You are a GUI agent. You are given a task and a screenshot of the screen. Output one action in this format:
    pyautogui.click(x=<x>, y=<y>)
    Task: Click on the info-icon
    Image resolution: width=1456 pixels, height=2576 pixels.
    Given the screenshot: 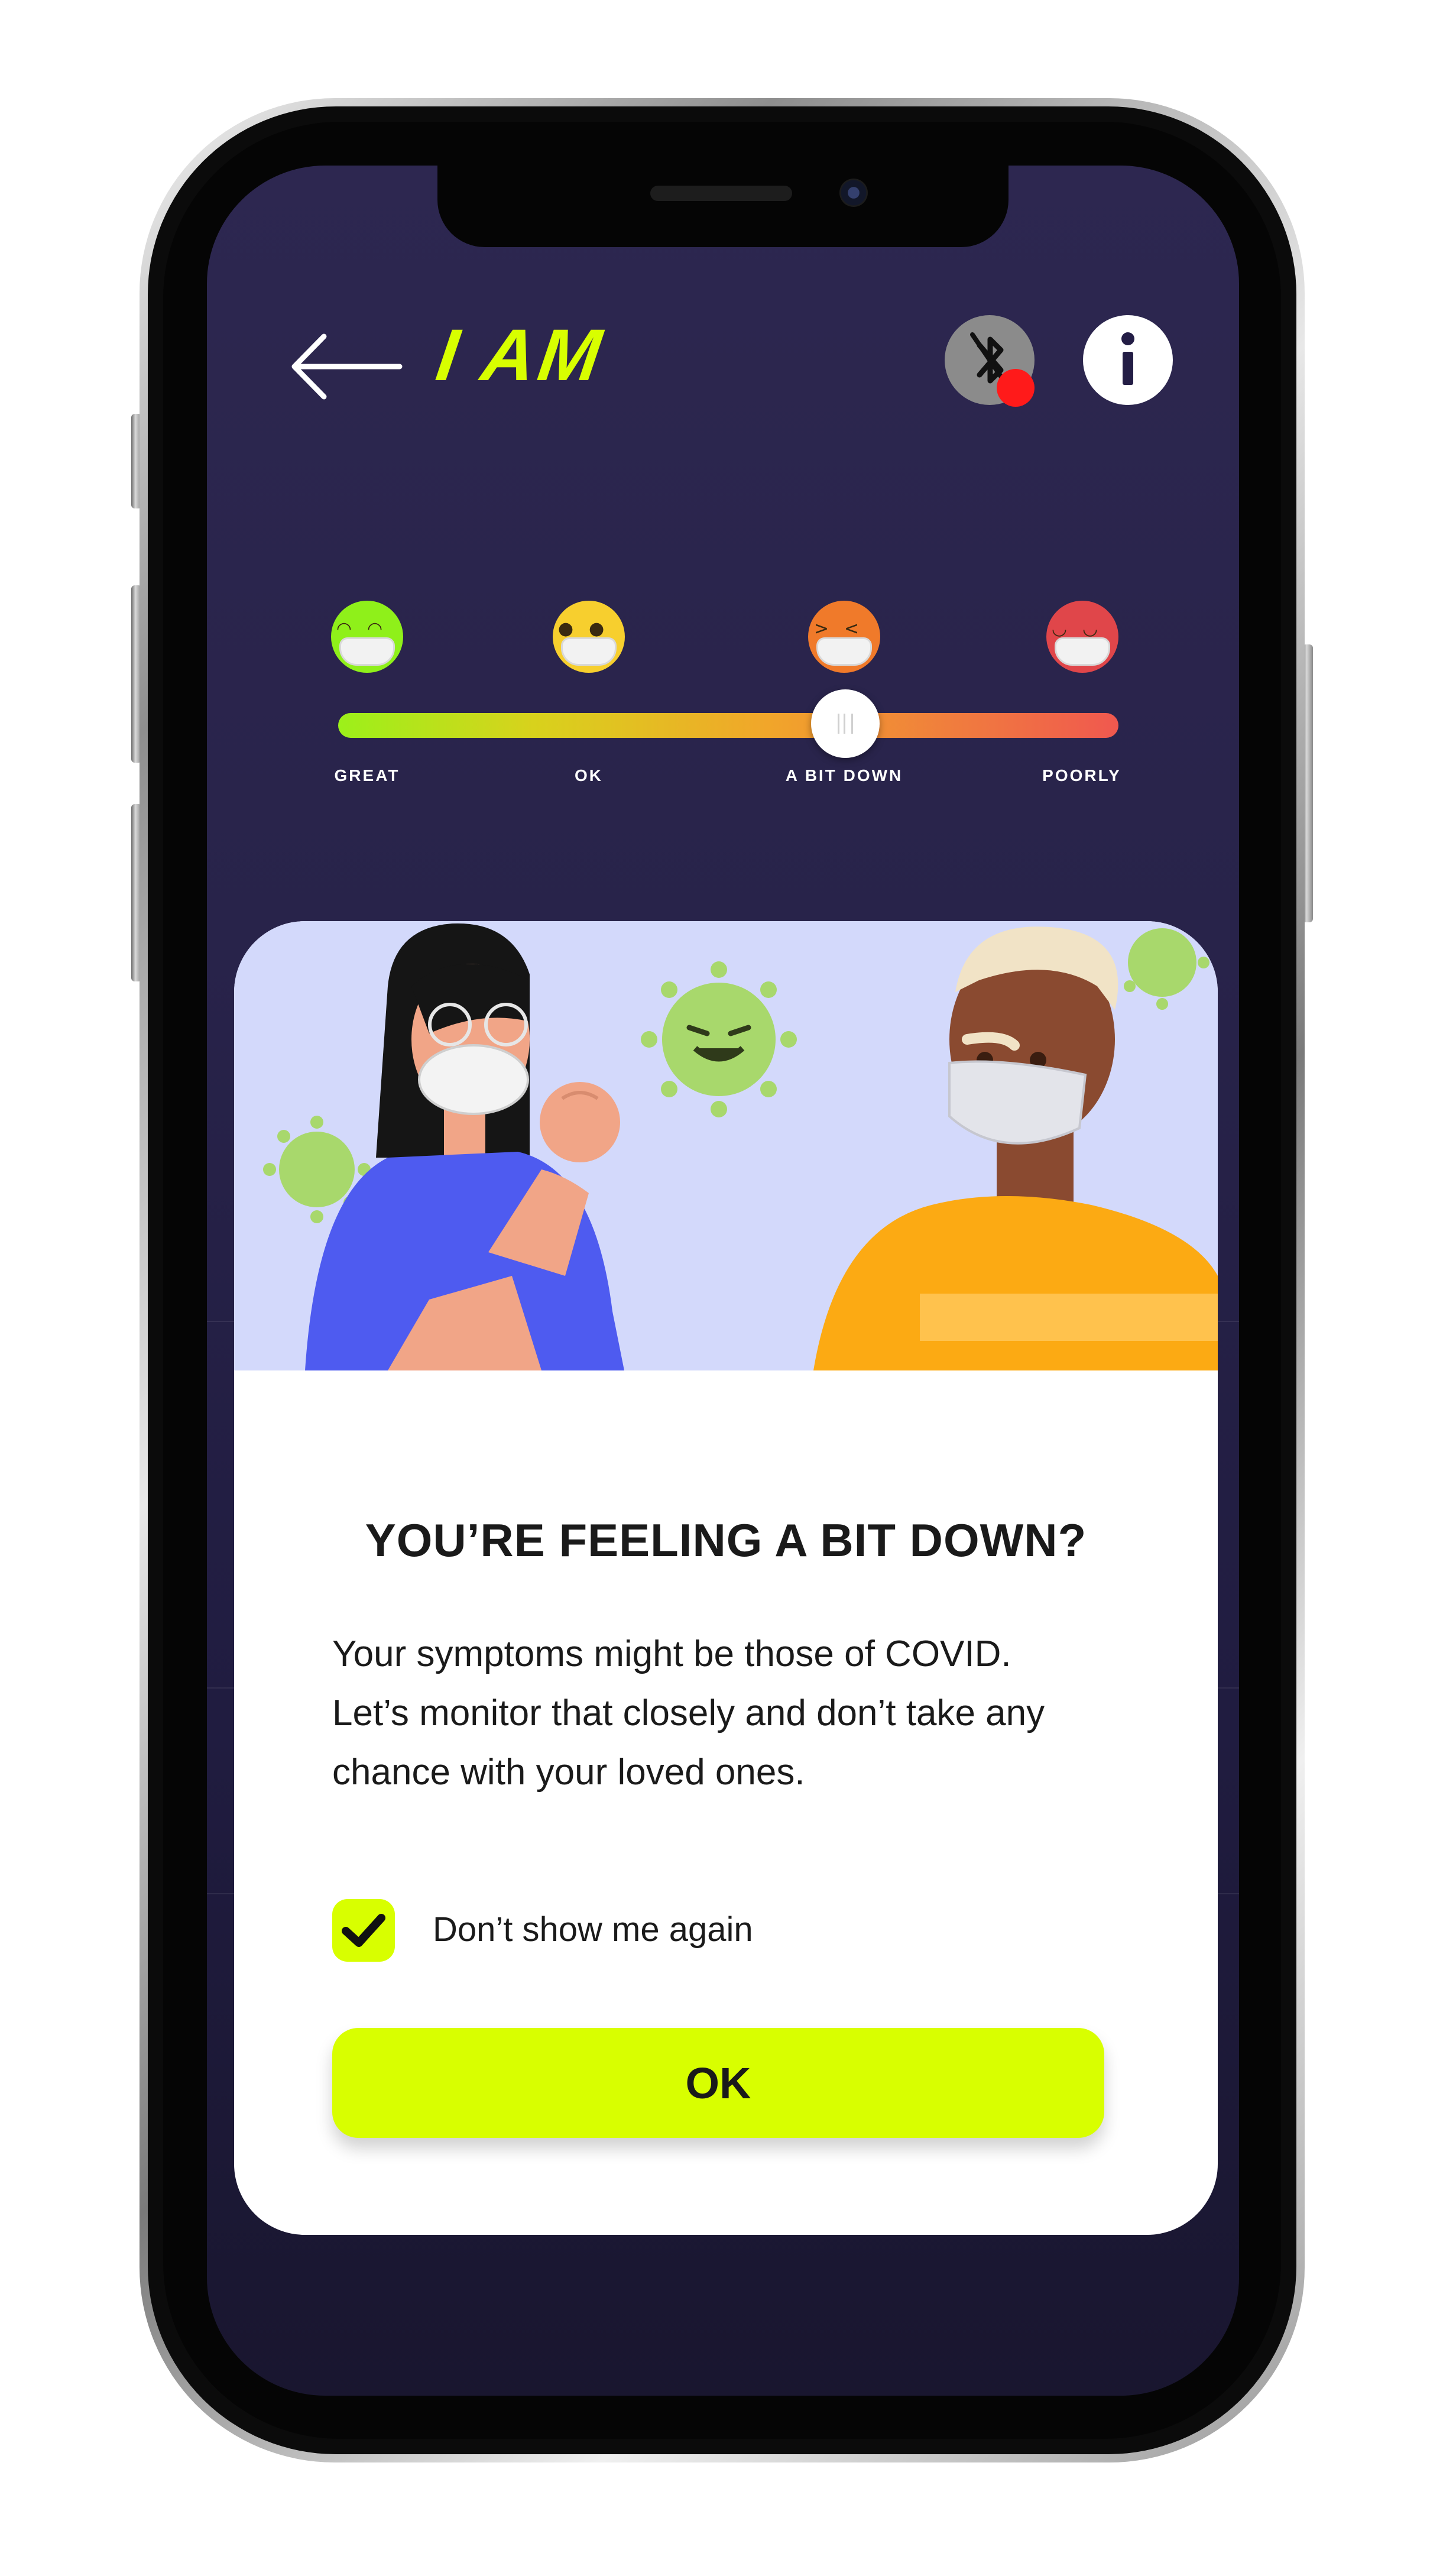 What is the action you would take?
    pyautogui.click(x=1127, y=358)
    